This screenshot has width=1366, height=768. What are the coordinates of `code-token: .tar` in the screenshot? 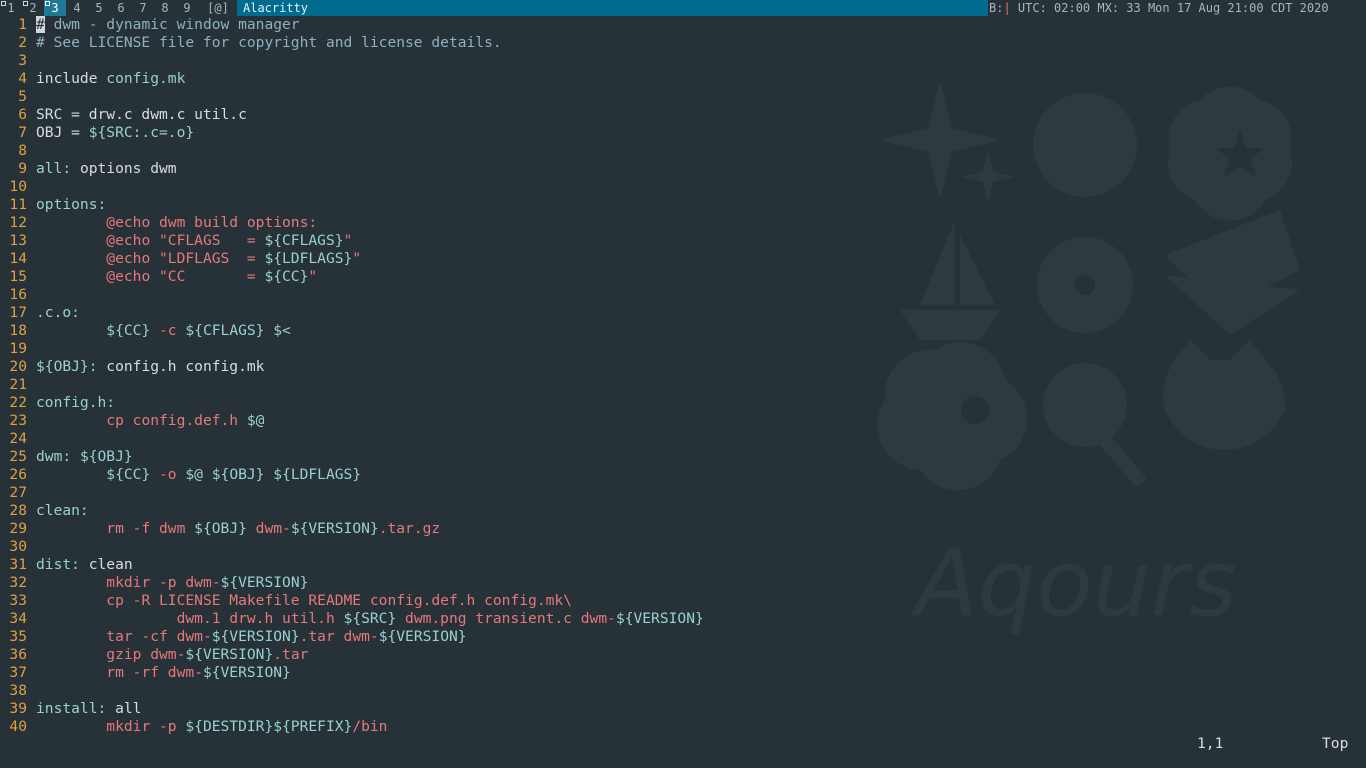 It's located at (291, 654).